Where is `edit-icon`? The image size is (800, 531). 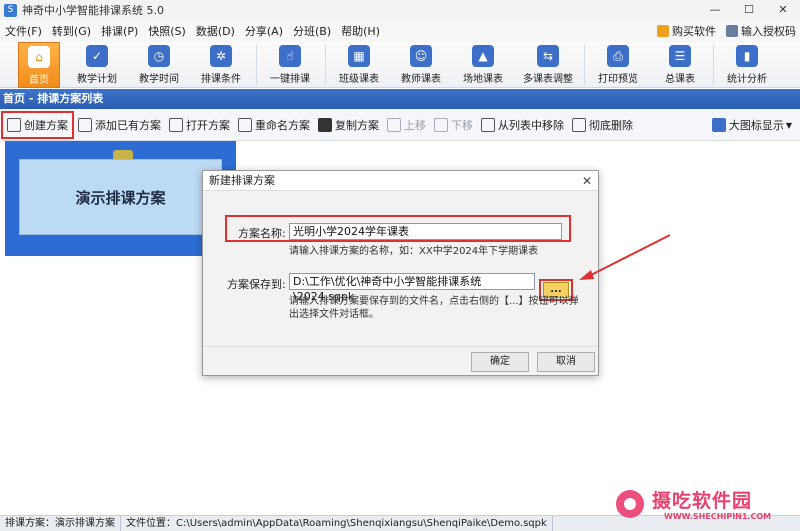 edit-icon is located at coordinates (14, 124).